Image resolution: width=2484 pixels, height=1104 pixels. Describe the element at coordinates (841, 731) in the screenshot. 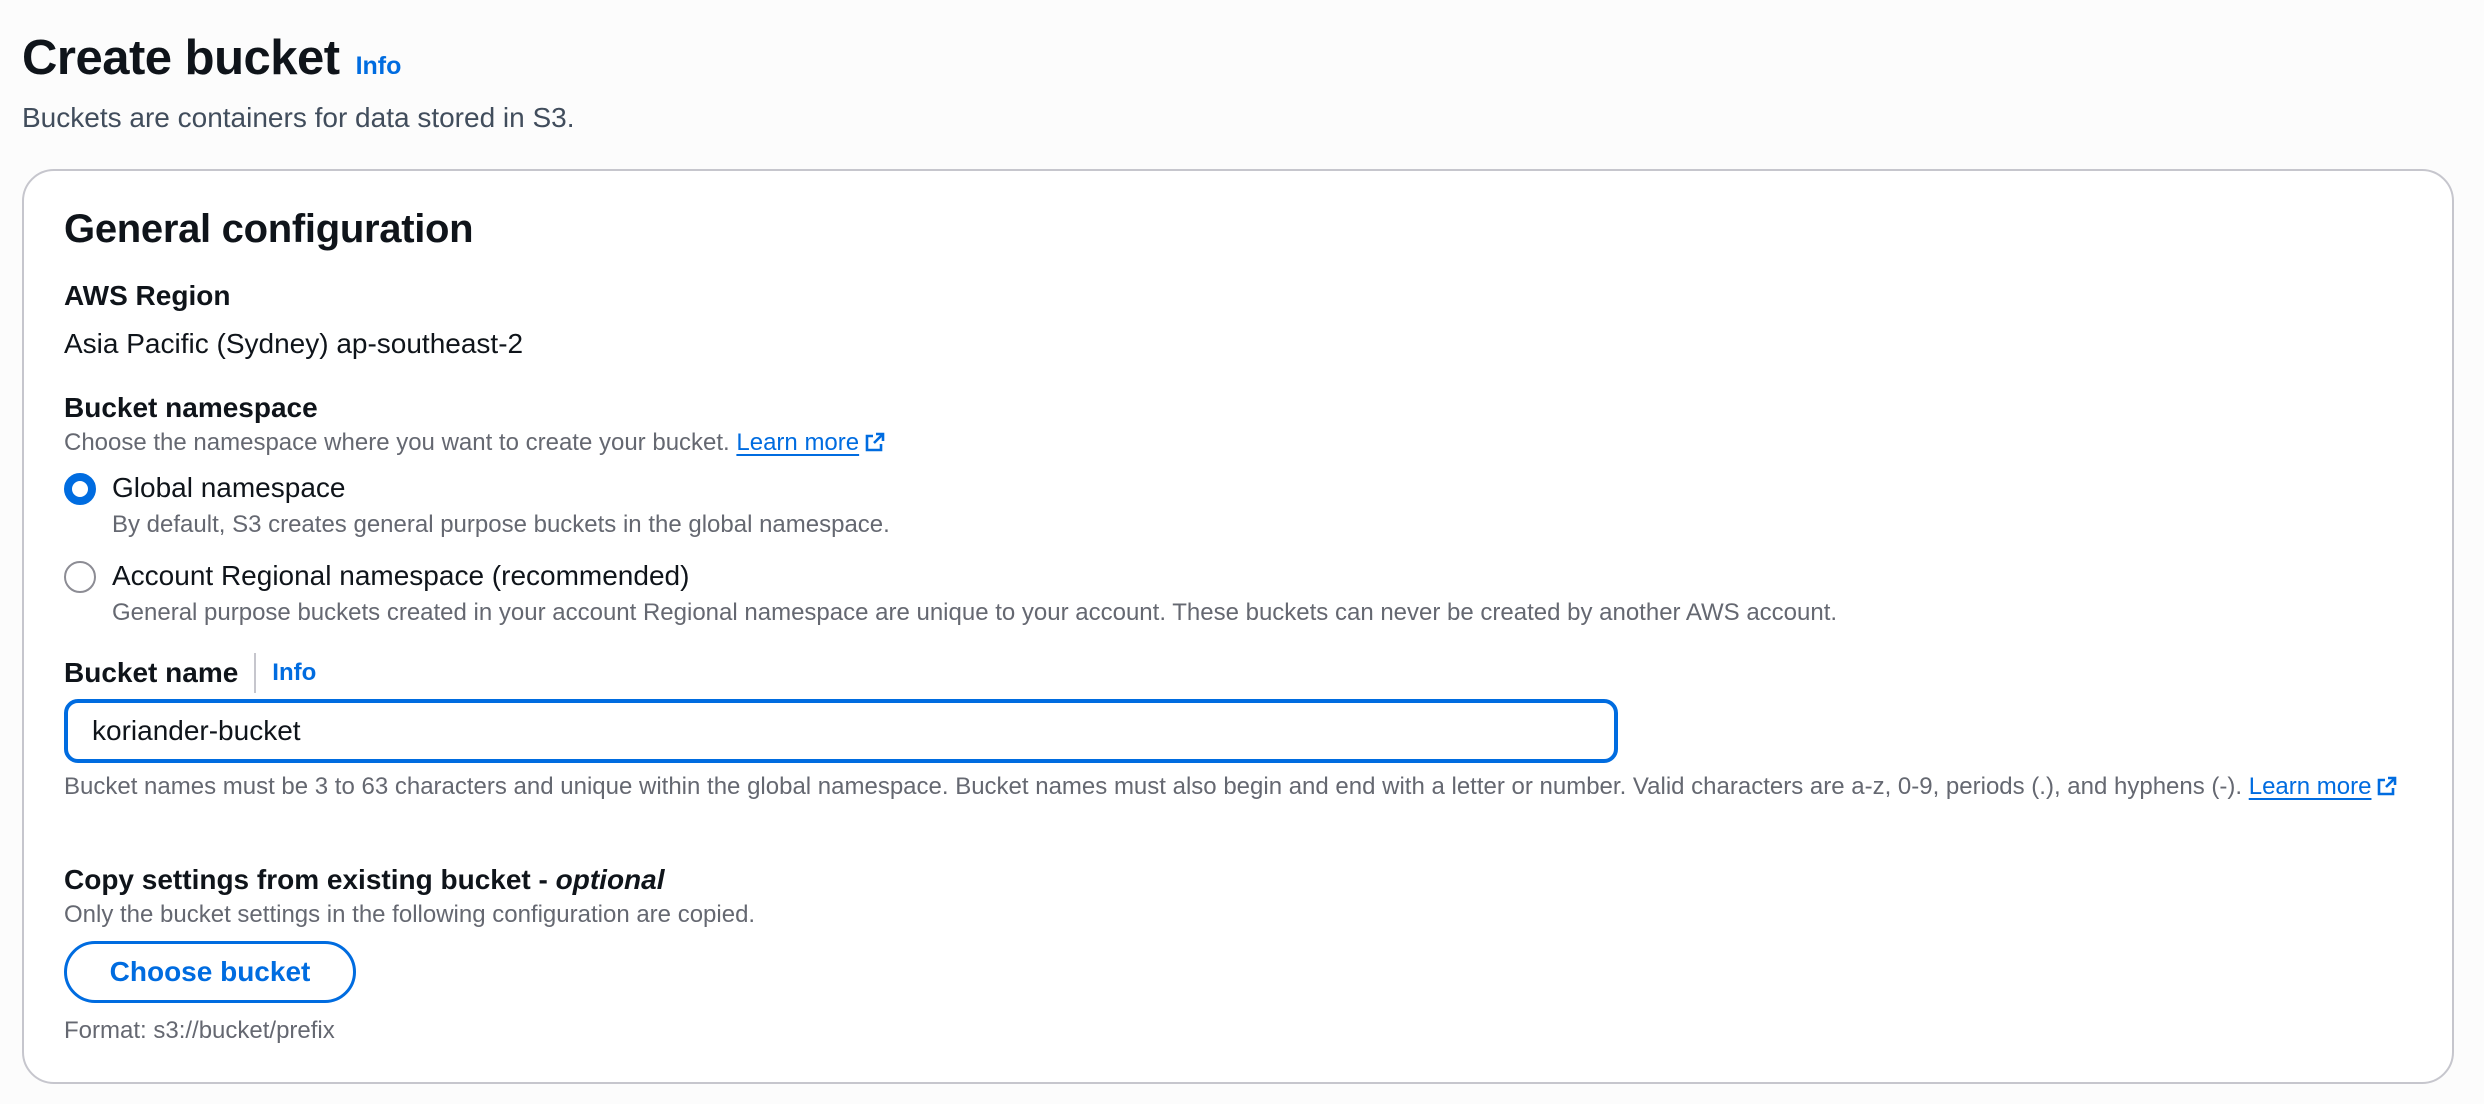

I see `bucket-name-input` at that location.